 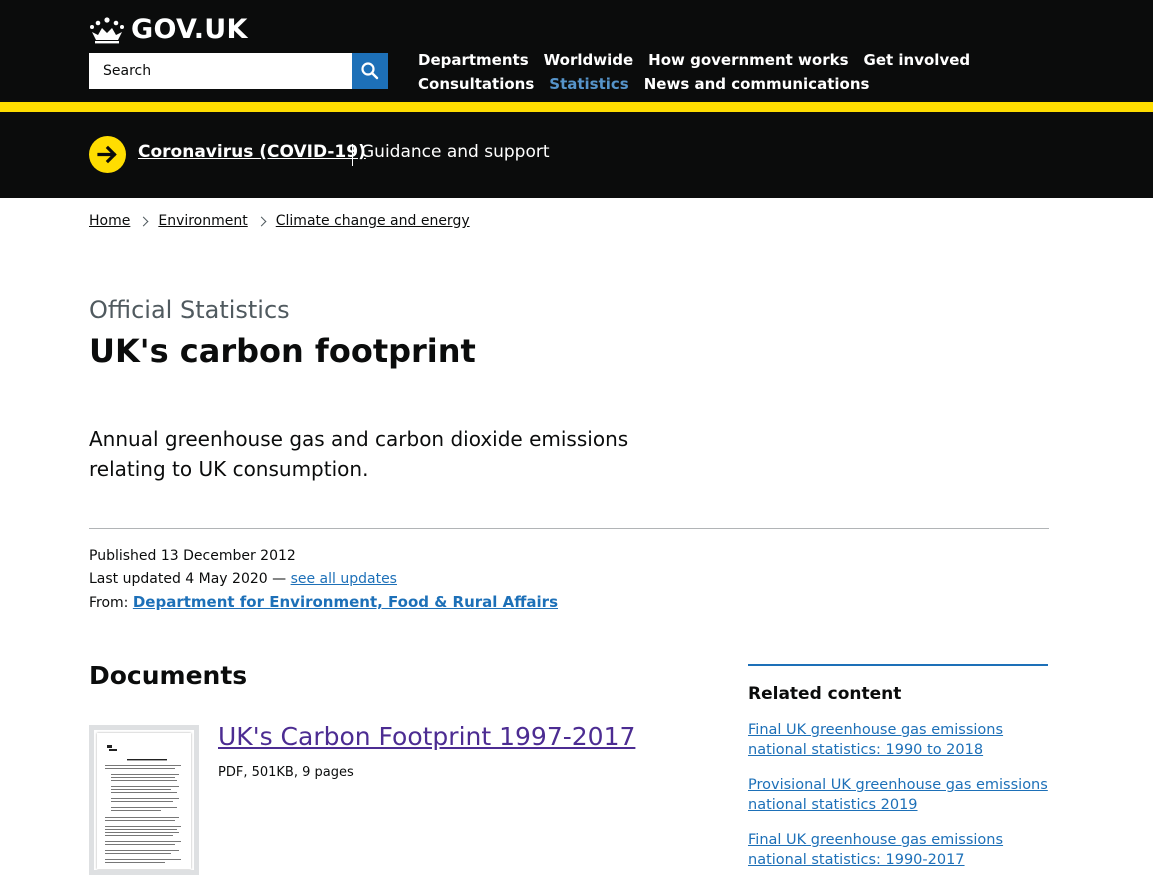 What do you see at coordinates (202, 221) in the screenshot?
I see `breadcrumb-environment: Environment` at bounding box center [202, 221].